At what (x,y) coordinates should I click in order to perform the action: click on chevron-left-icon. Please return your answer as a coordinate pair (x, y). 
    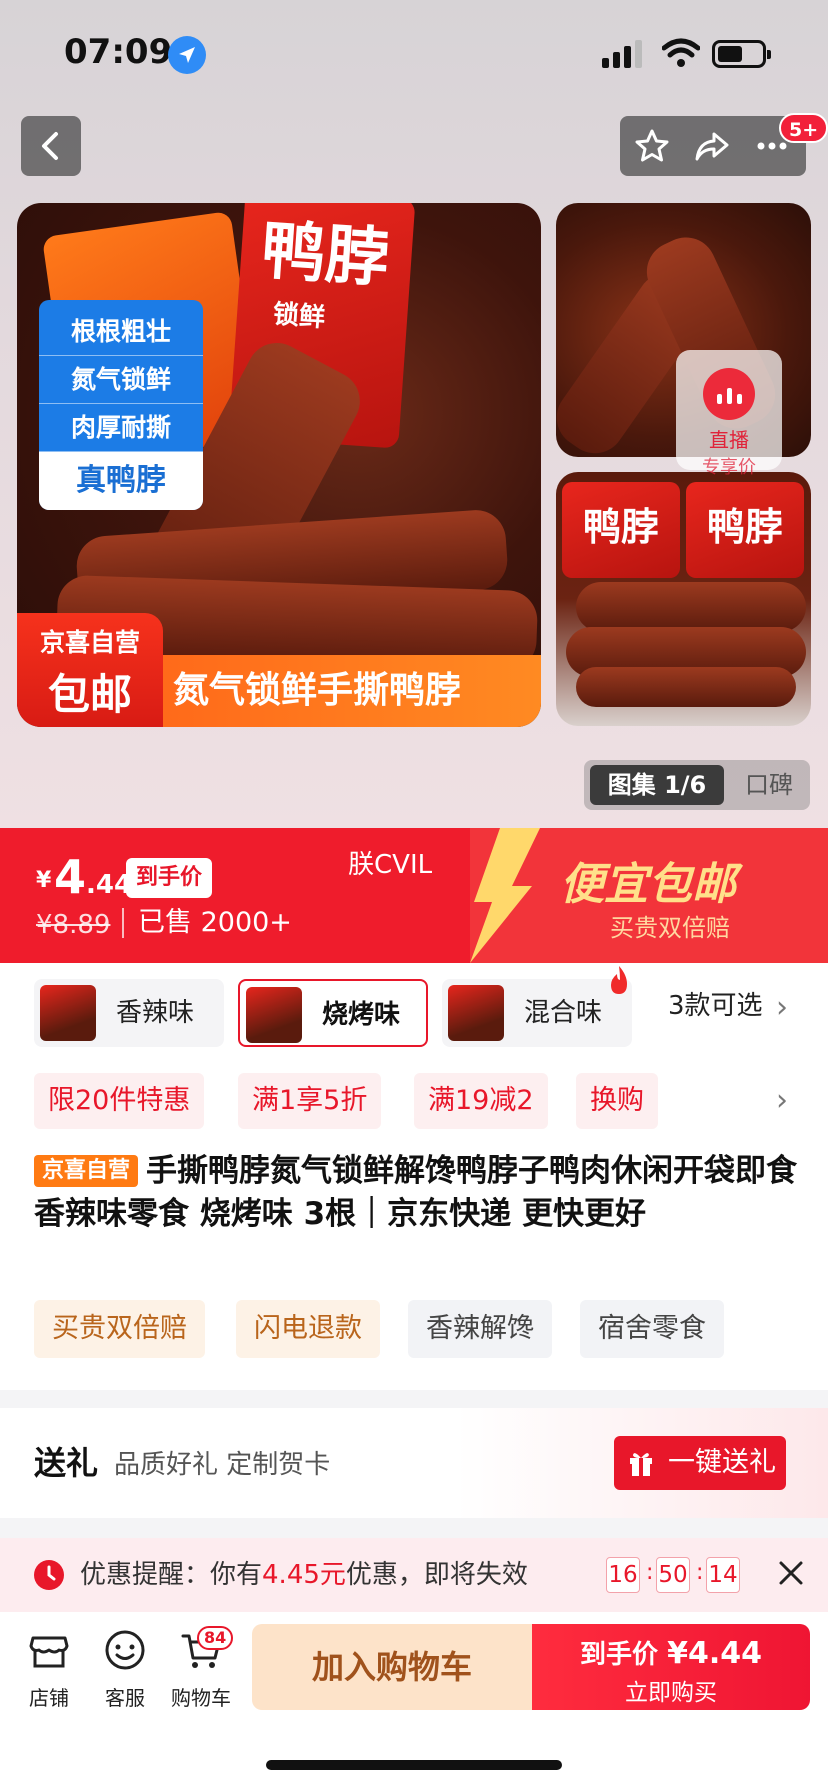
    Looking at the image, I should click on (50, 146).